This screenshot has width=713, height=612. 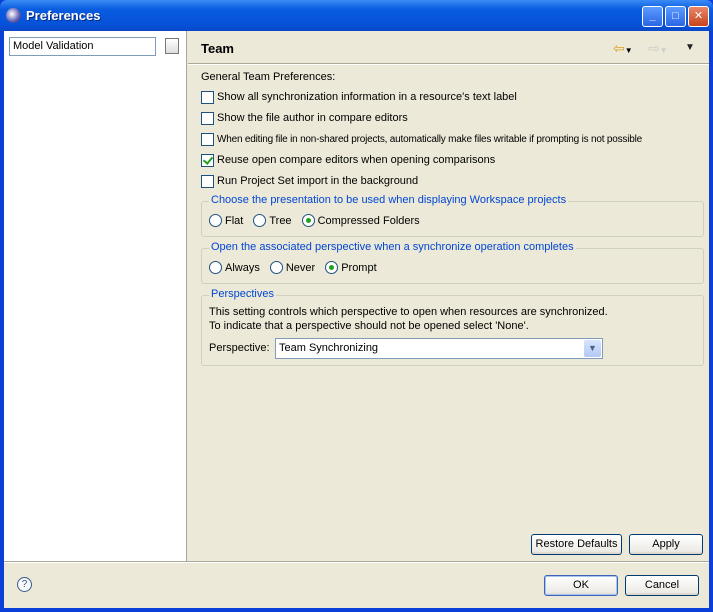 What do you see at coordinates (439, 348) in the screenshot?
I see `perspective-select: Team Synchronizing ▼` at bounding box center [439, 348].